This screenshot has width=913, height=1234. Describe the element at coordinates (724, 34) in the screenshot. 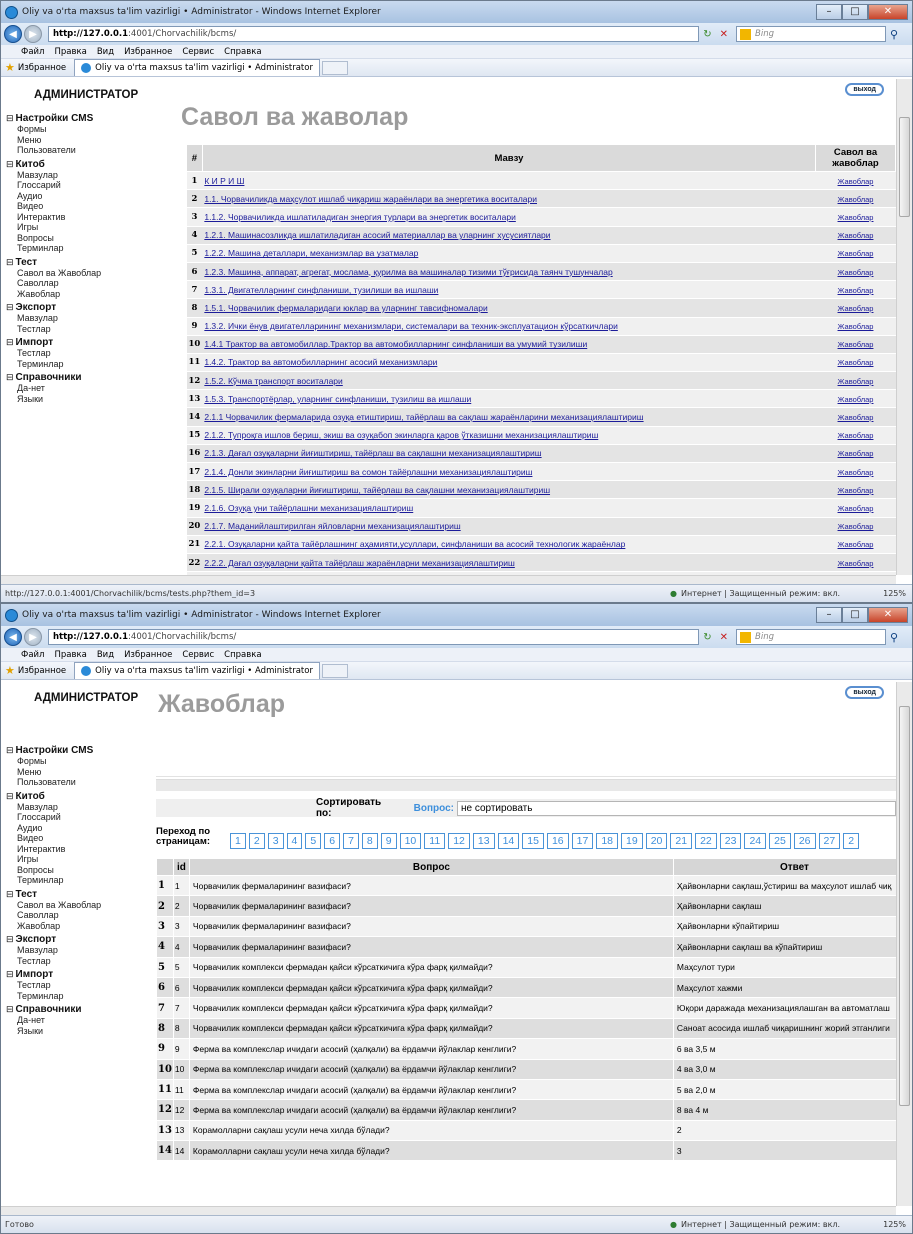

I see `stop-icon: ✕` at that location.